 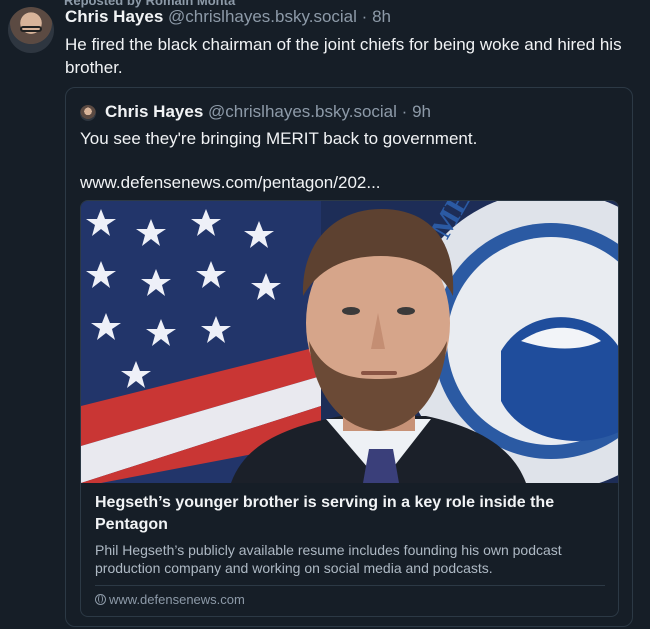 I want to click on quote-author-name: Chris Hayes, so click(x=154, y=111).